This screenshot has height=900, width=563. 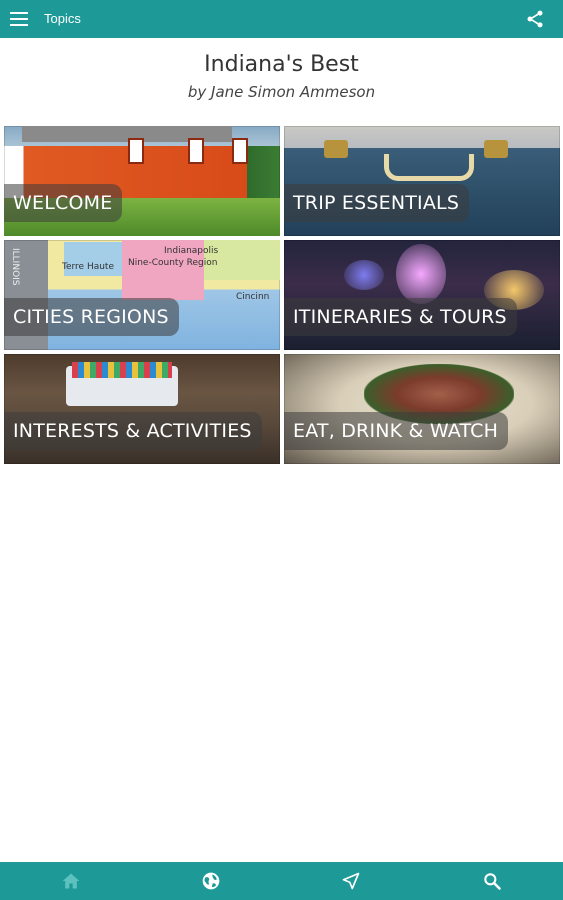 What do you see at coordinates (142, 409) in the screenshot?
I see `tile-interests-activities: INTERESTS & ACTIVITIES` at bounding box center [142, 409].